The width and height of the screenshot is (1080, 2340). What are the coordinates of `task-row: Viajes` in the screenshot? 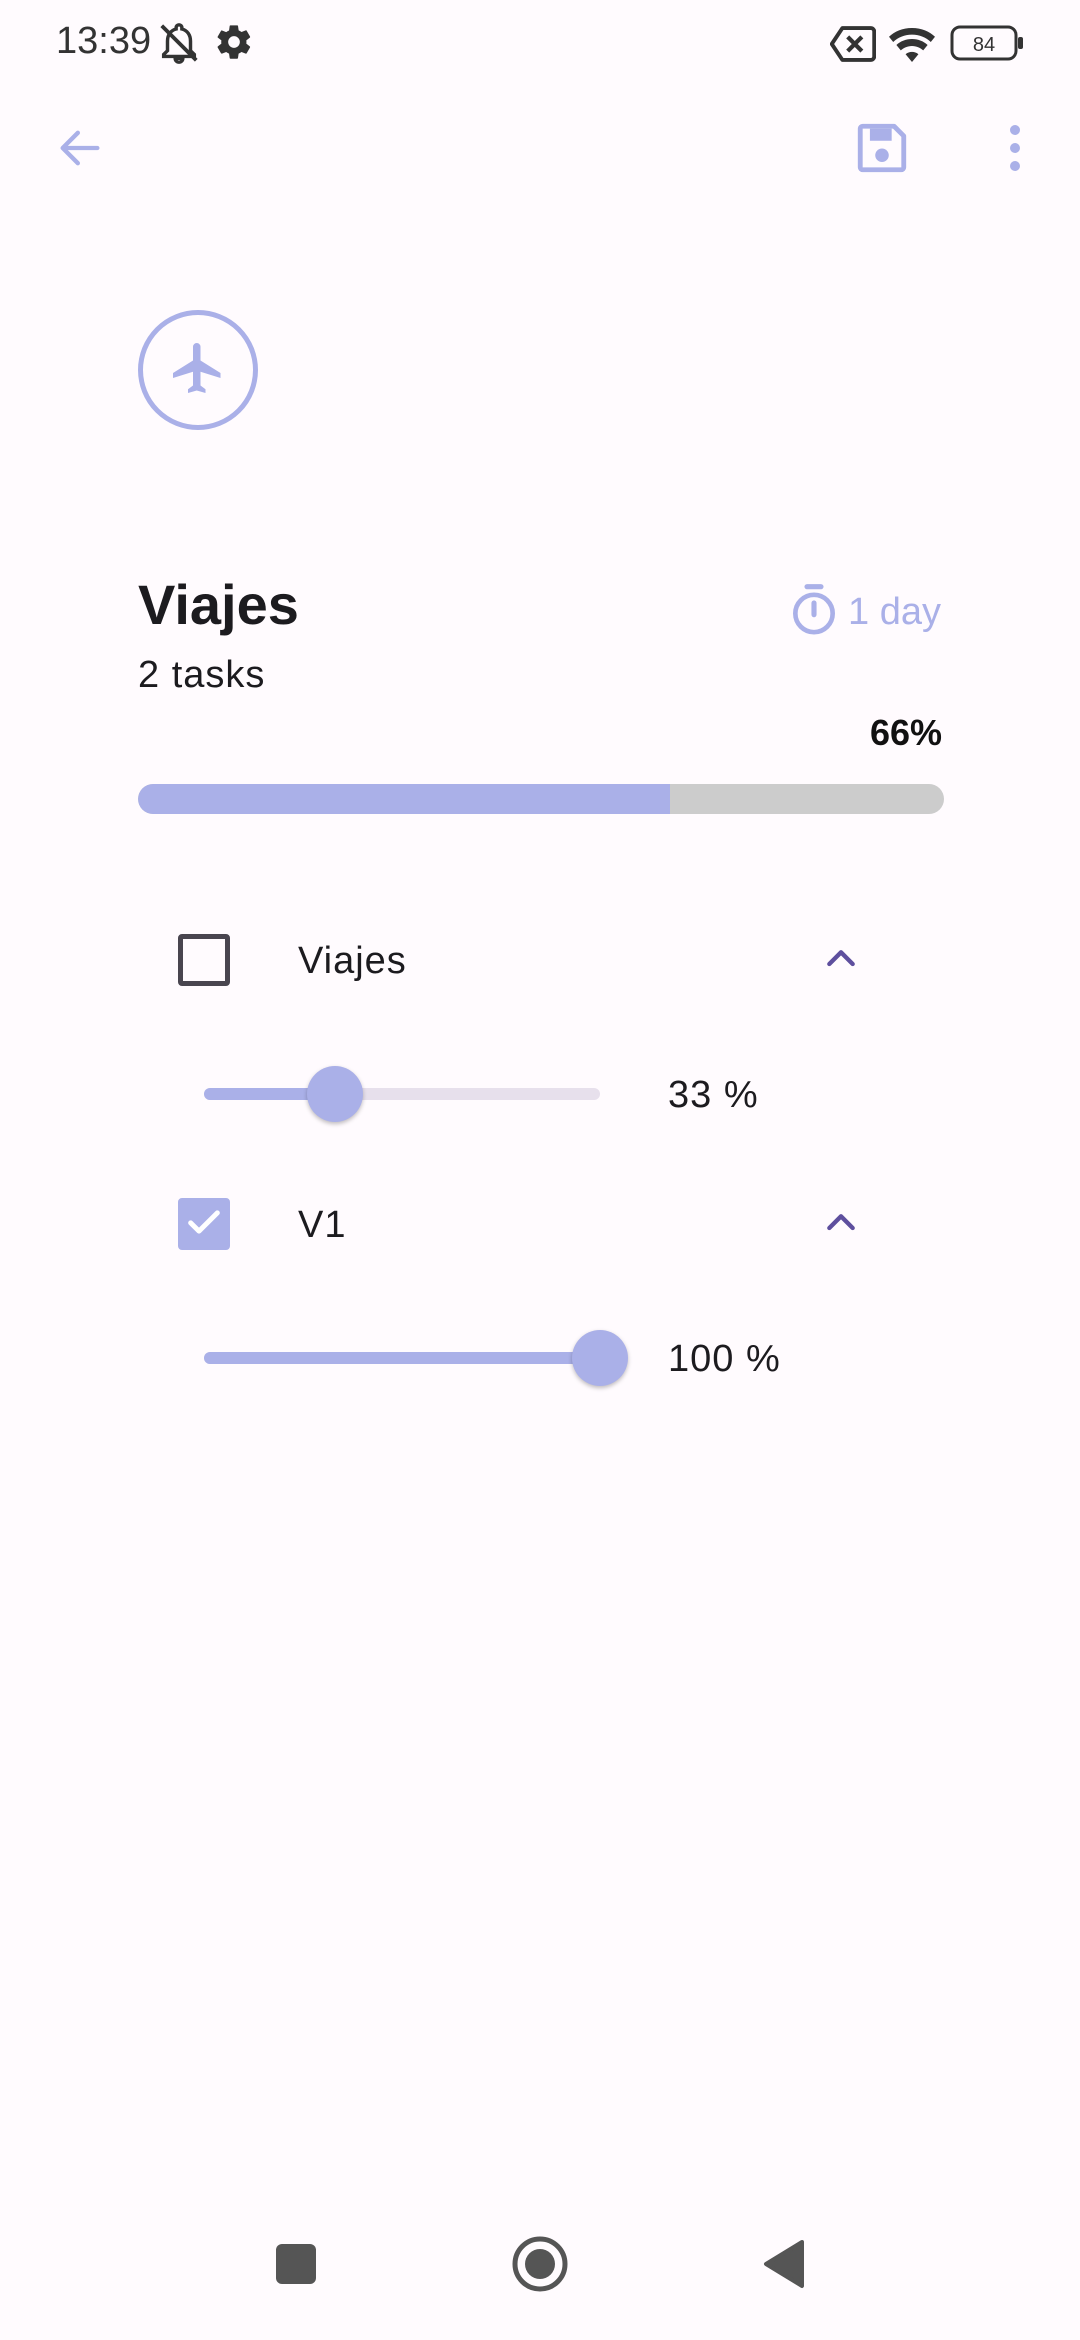 It's located at (540, 961).